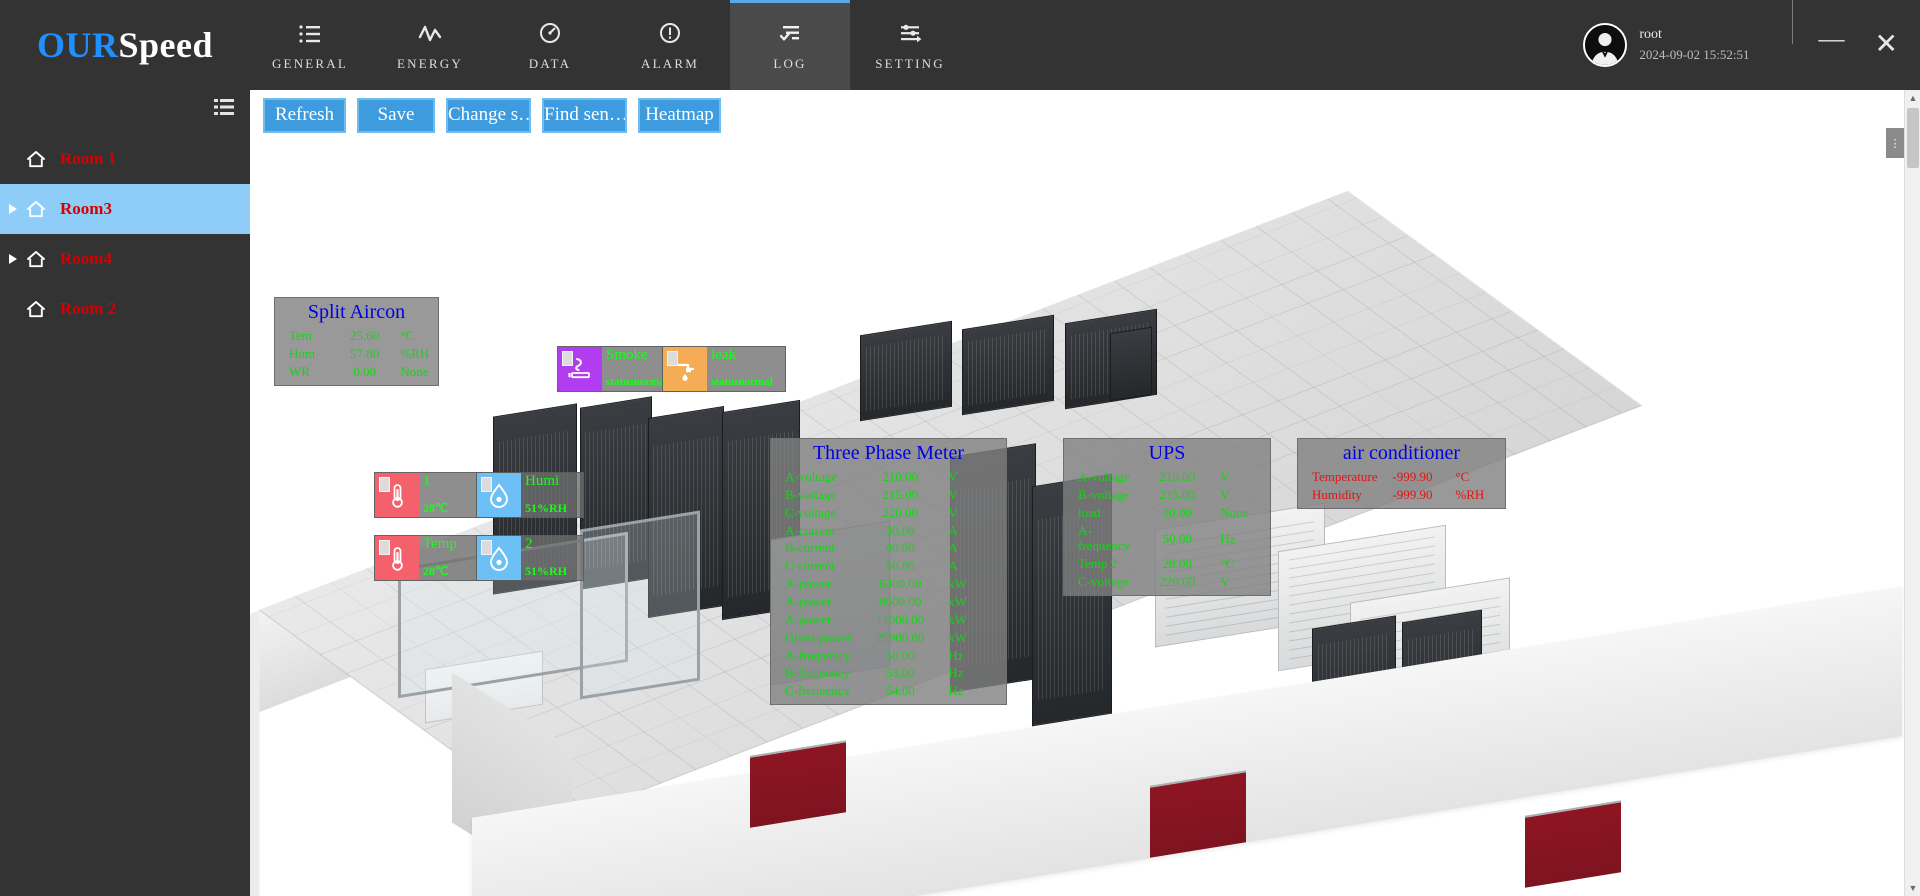 The height and width of the screenshot is (896, 1920). I want to click on sidebar-item-label: Room 2, so click(88, 308).